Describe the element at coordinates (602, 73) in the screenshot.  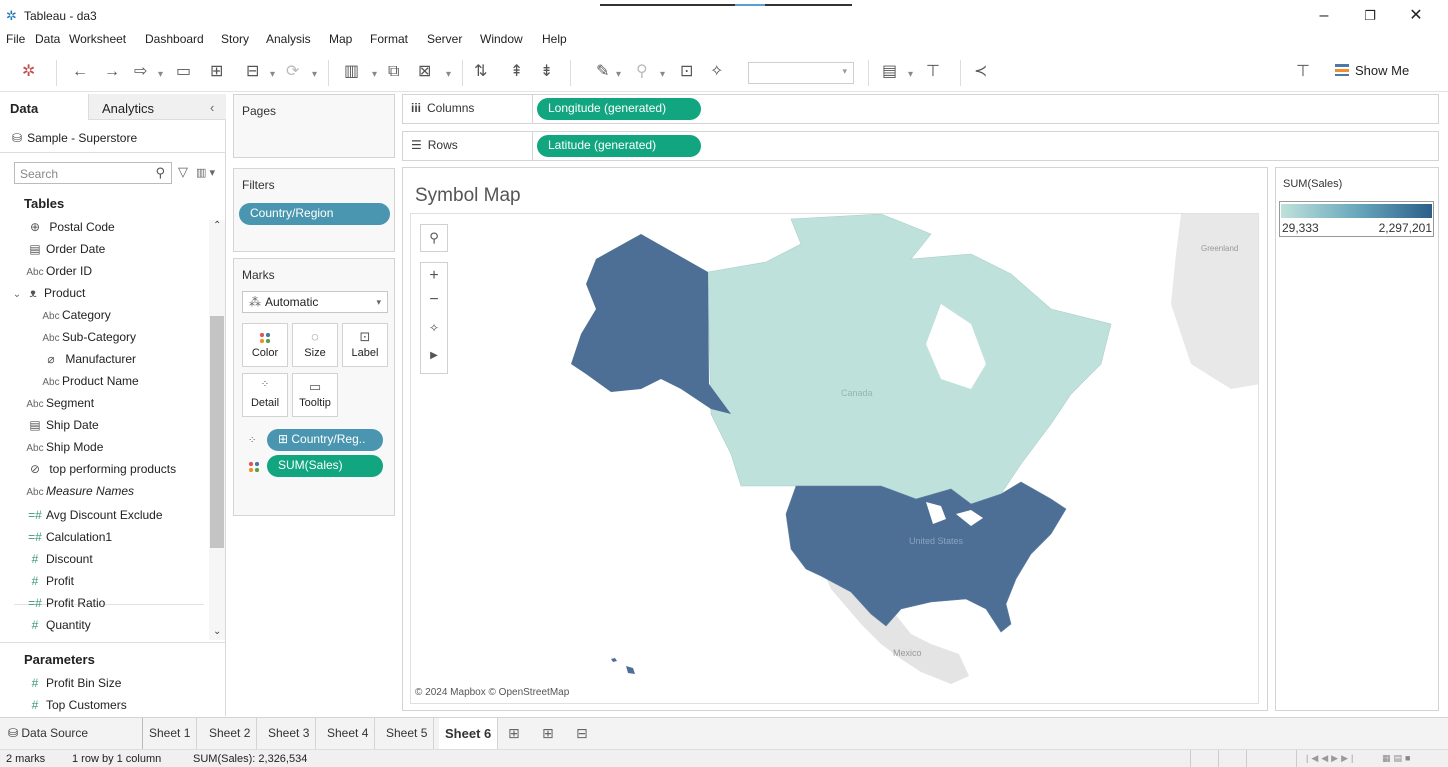
I see `highlight-icon: ✎` at that location.